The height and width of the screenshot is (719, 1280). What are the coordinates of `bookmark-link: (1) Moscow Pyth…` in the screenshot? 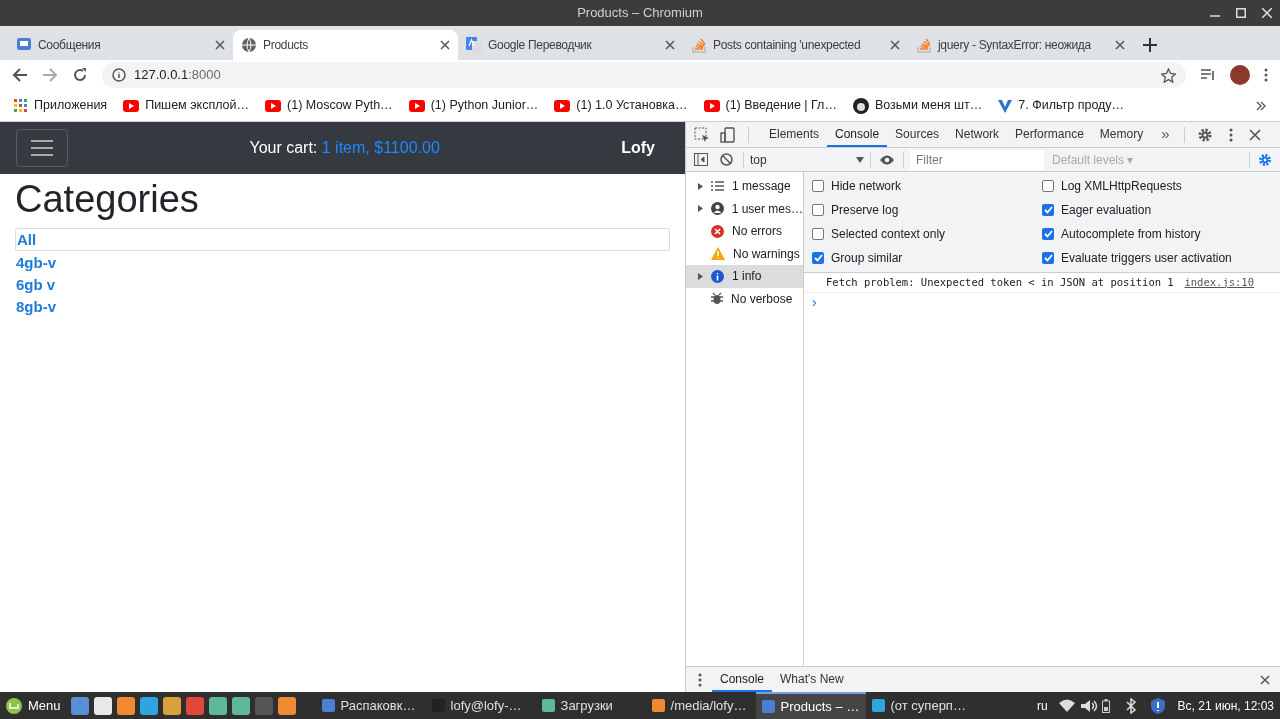 It's located at (329, 105).